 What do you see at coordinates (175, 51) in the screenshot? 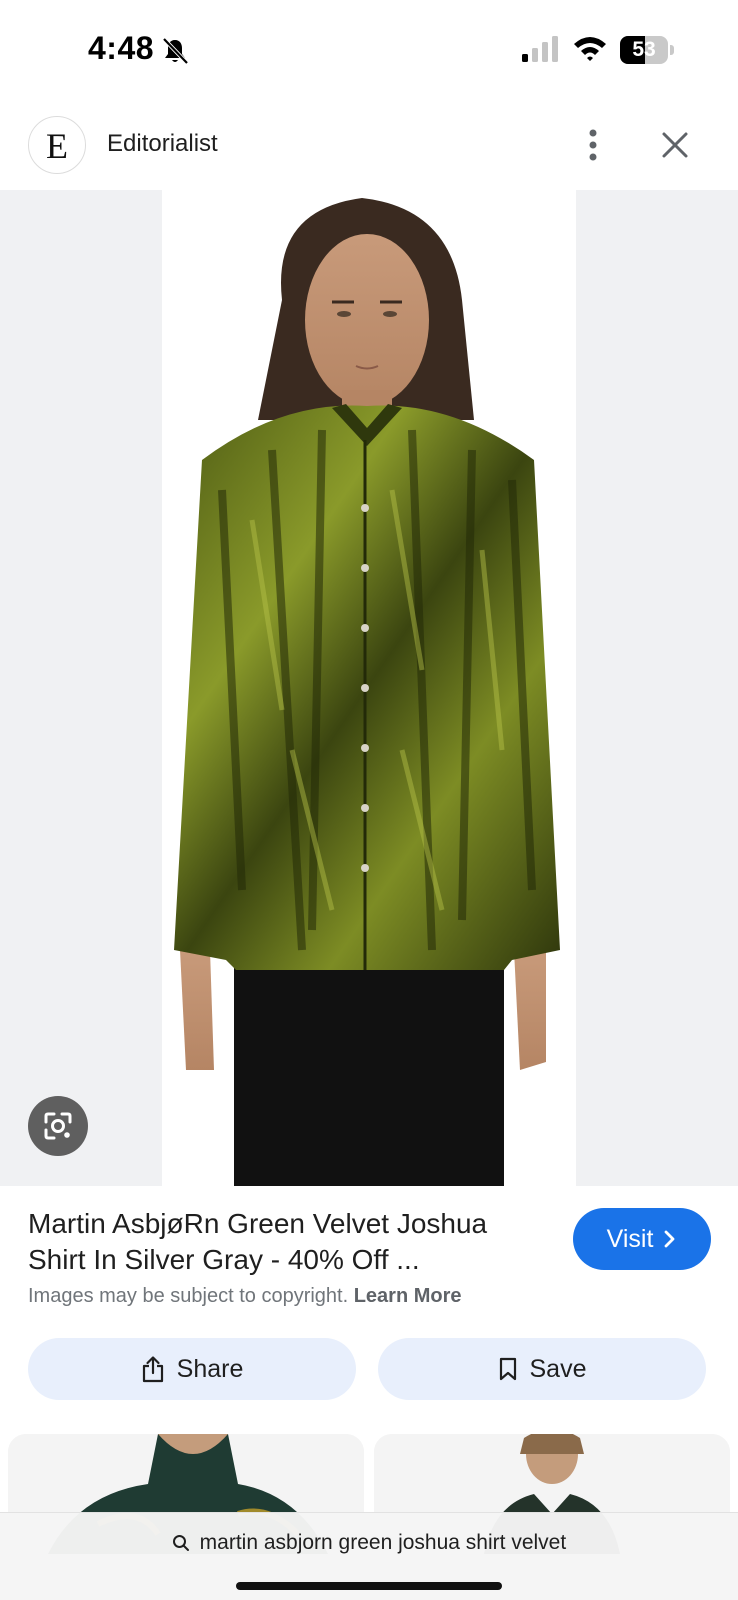
I see `bell-slash-icon` at bounding box center [175, 51].